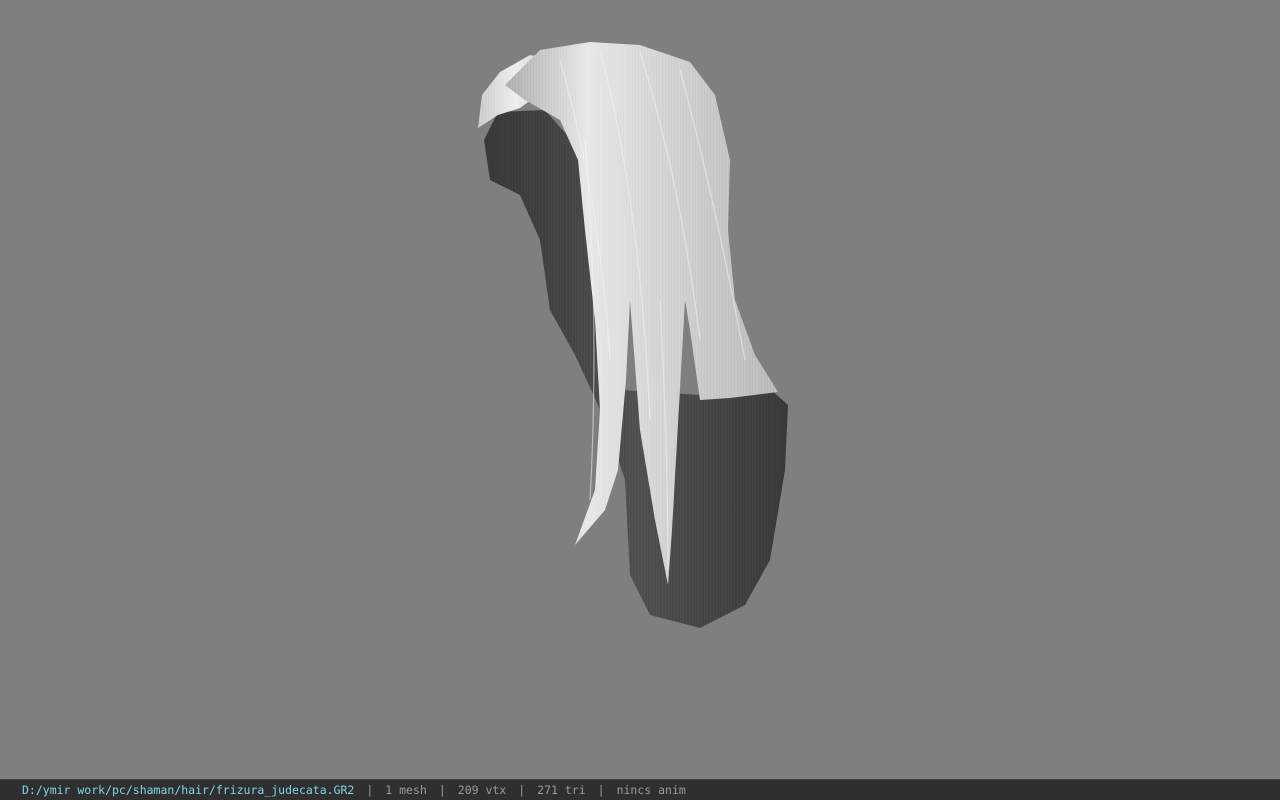  What do you see at coordinates (561, 790) in the screenshot?
I see `triangle-count: 271 tri` at bounding box center [561, 790].